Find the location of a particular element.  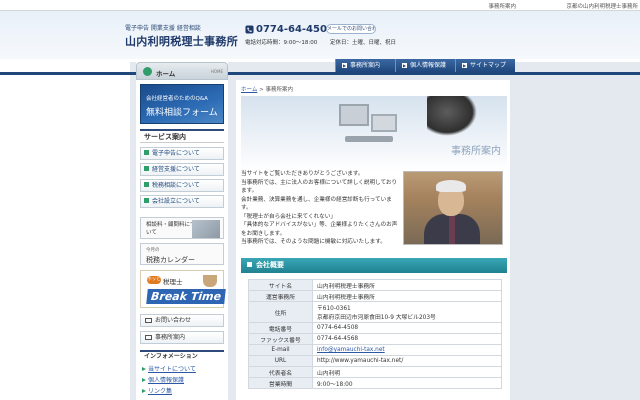

contact-link: お問い合わせ is located at coordinates (182, 320).